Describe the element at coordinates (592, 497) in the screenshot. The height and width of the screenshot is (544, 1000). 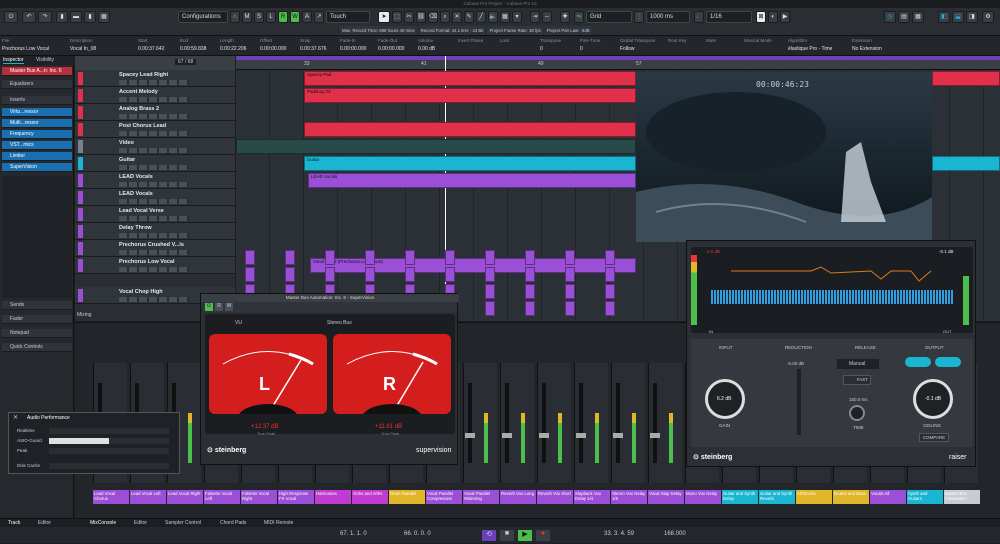
I see `channel-name: Slapback Vox Delay 1/4` at that location.